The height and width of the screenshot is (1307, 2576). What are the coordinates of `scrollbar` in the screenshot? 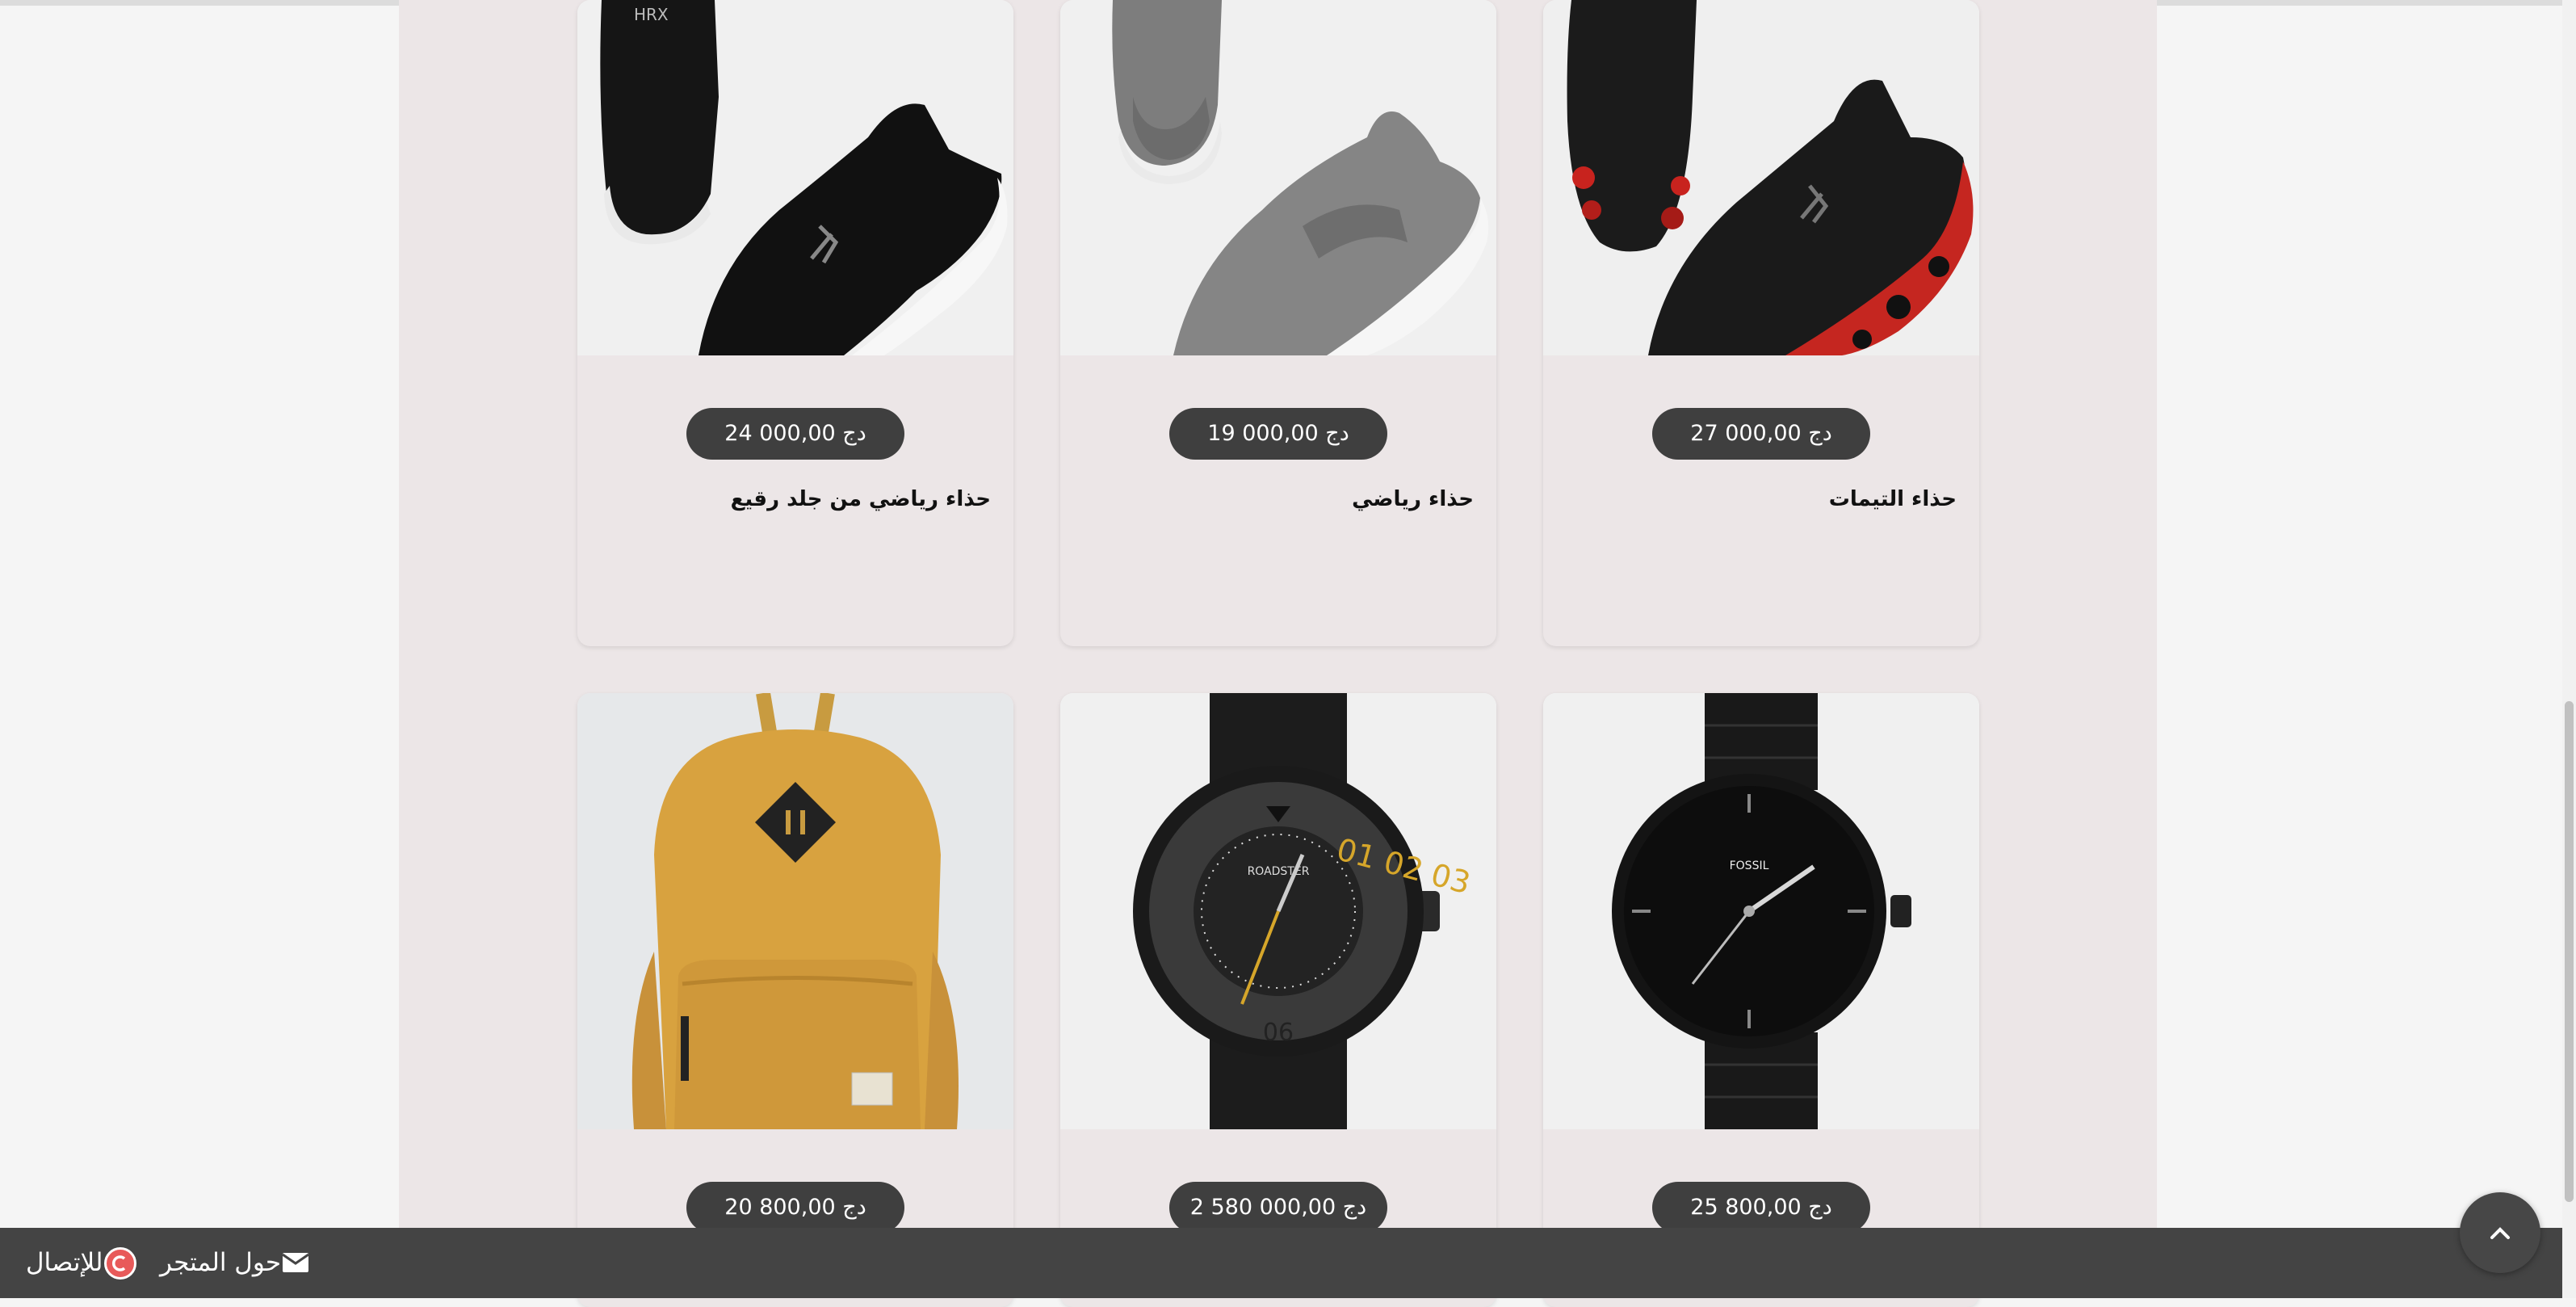 It's located at (2569, 649).